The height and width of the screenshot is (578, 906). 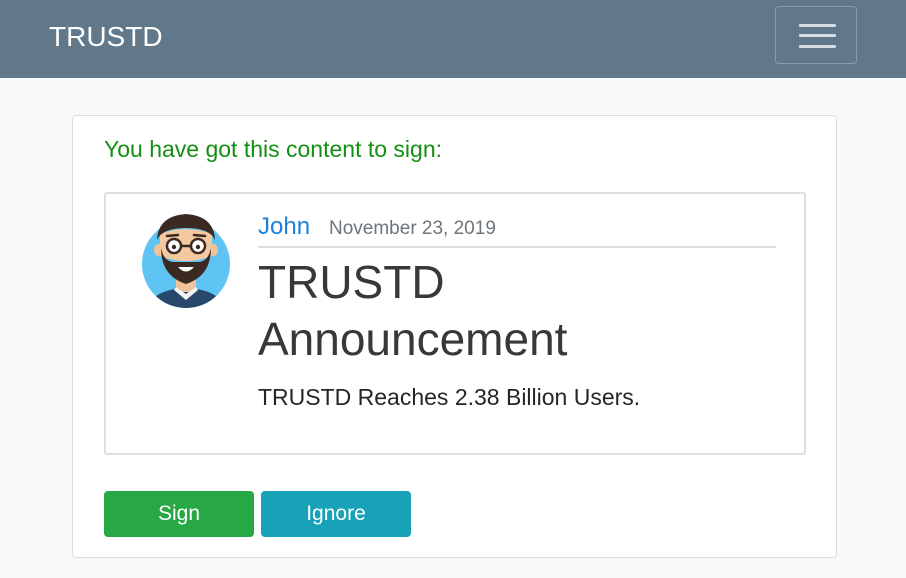 What do you see at coordinates (412, 228) in the screenshot?
I see `post-date: November 23, 2019` at bounding box center [412, 228].